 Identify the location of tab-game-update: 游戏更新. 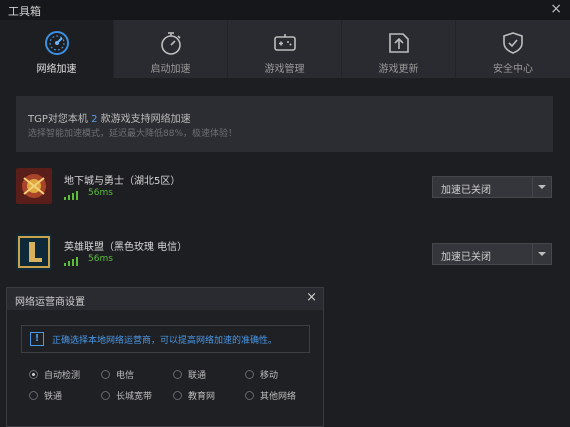
(399, 49).